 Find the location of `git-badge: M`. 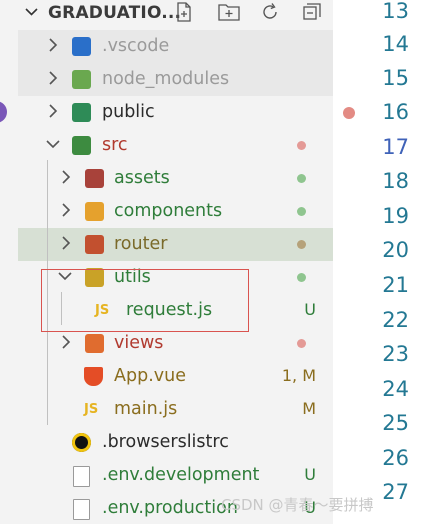

git-badge: M is located at coordinates (309, 408).